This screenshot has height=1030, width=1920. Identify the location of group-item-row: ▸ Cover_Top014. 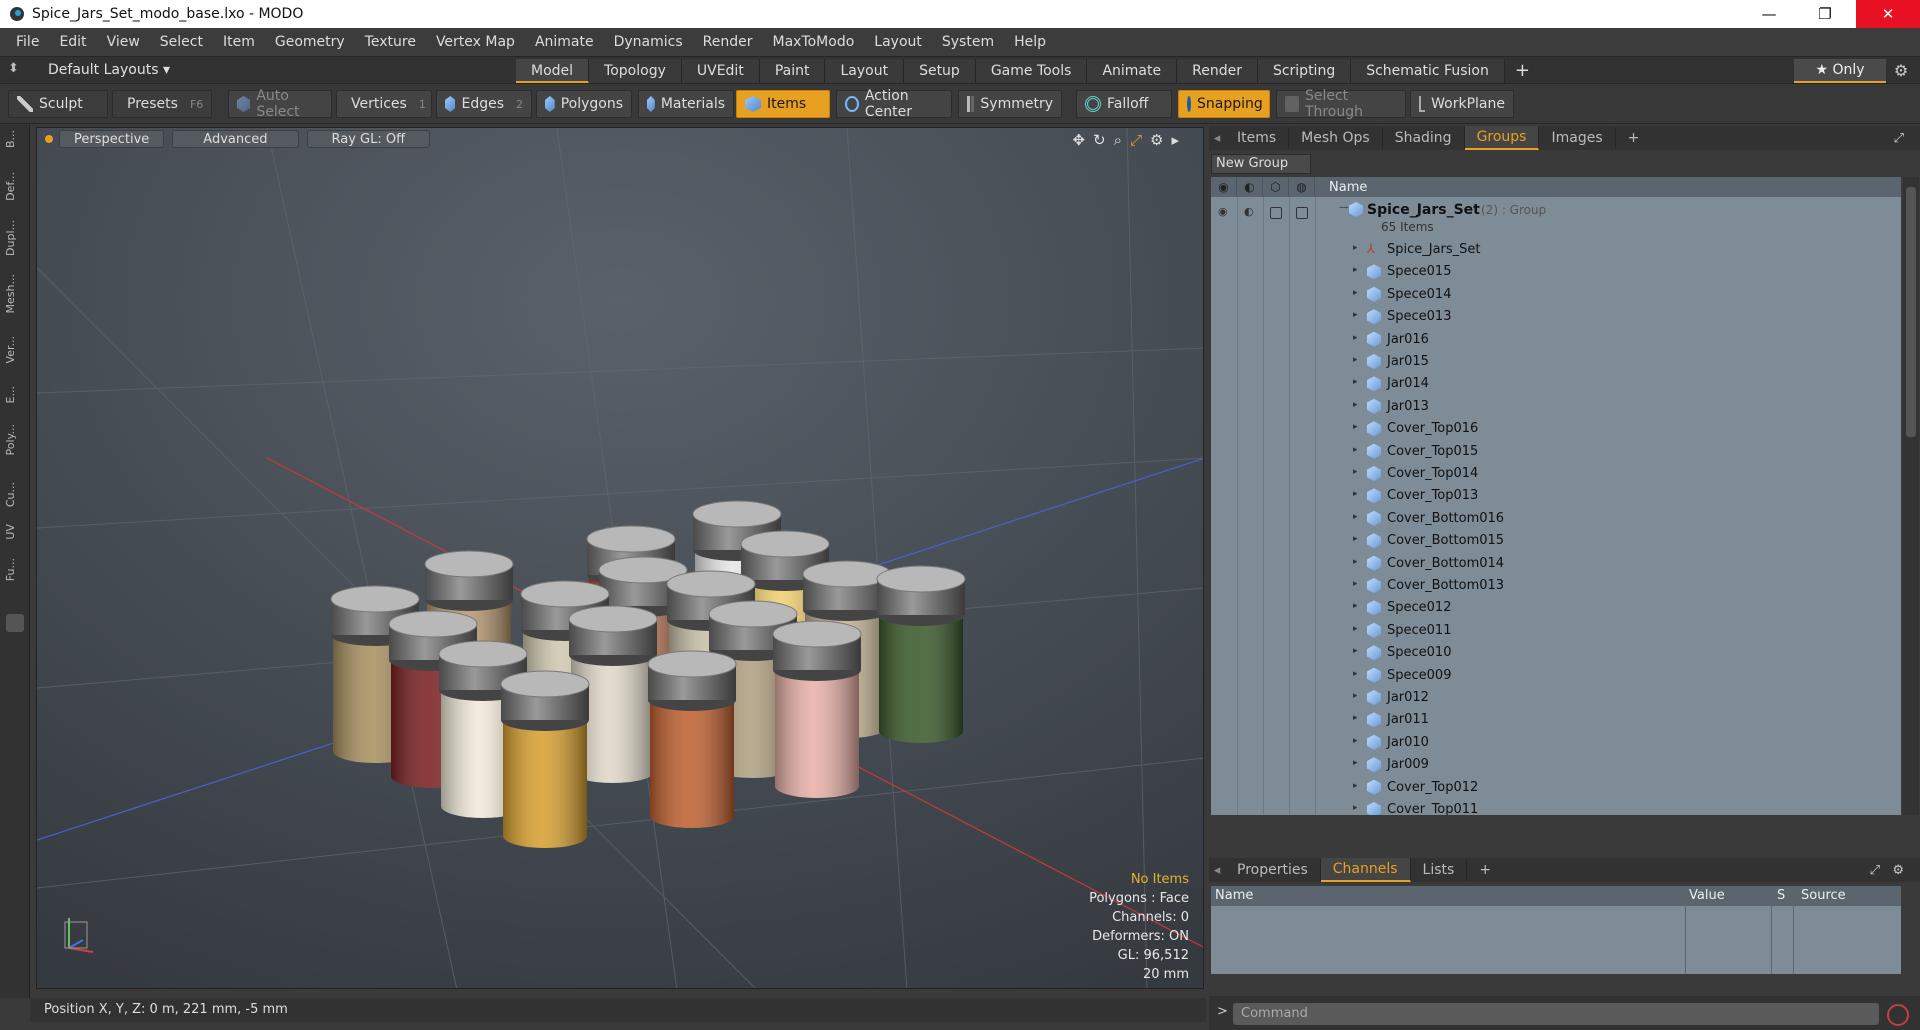
(1556, 474).